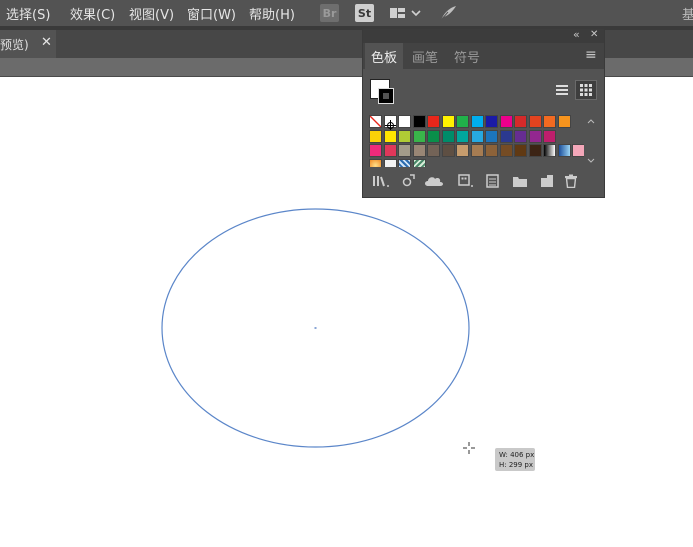 This screenshot has height=547, width=693. I want to click on swatch-scrollbar, so click(591, 141).